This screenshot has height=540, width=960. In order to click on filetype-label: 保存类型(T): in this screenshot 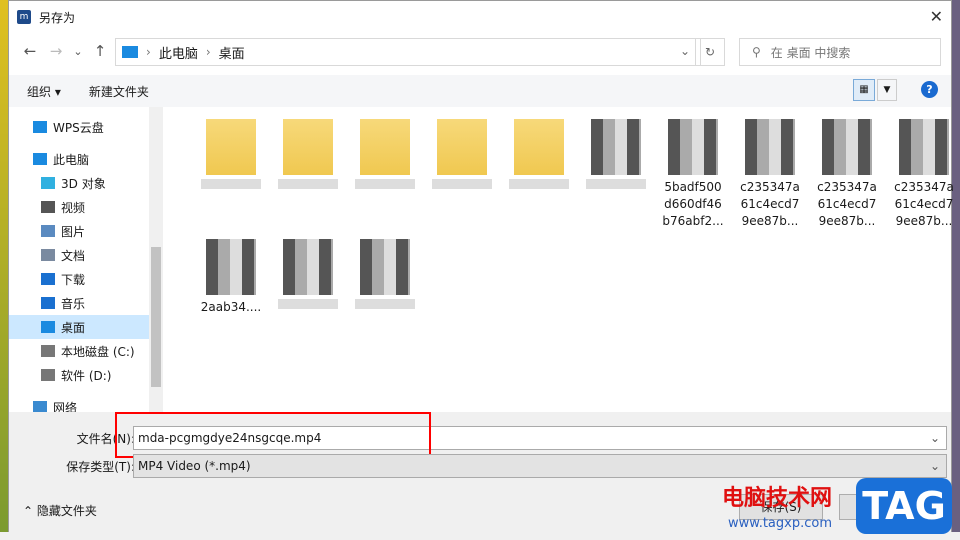, I will do `click(100, 467)`.